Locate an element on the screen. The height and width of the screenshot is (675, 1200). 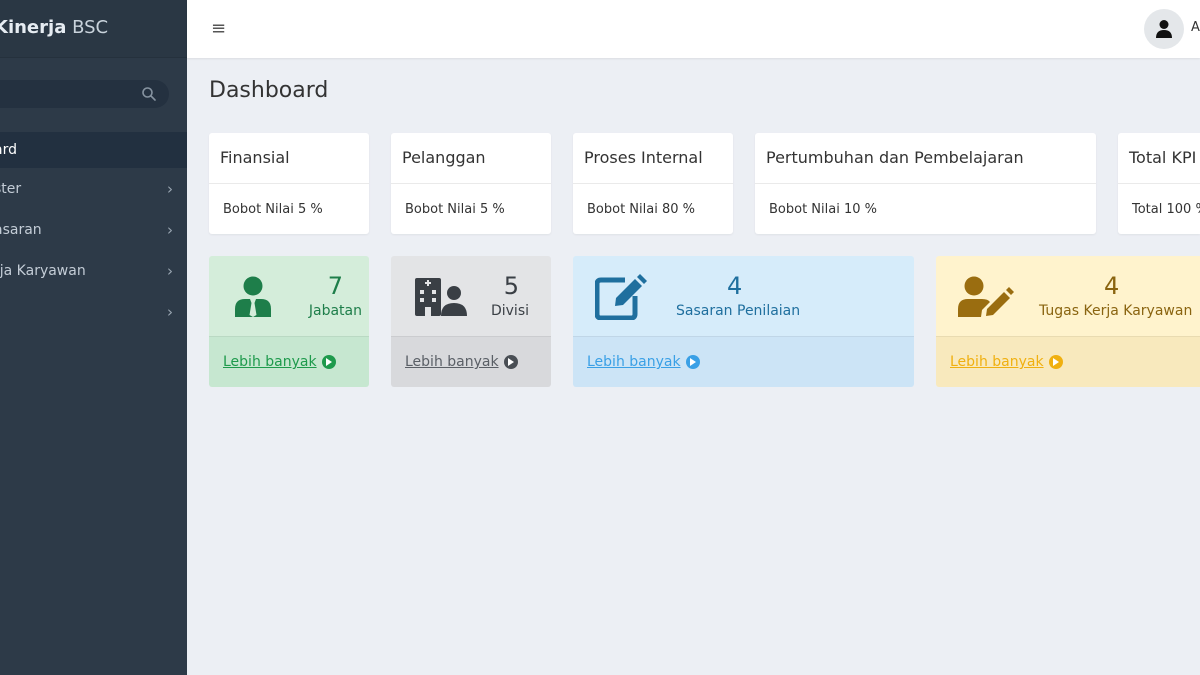
user-avatar is located at coordinates (1164, 29).